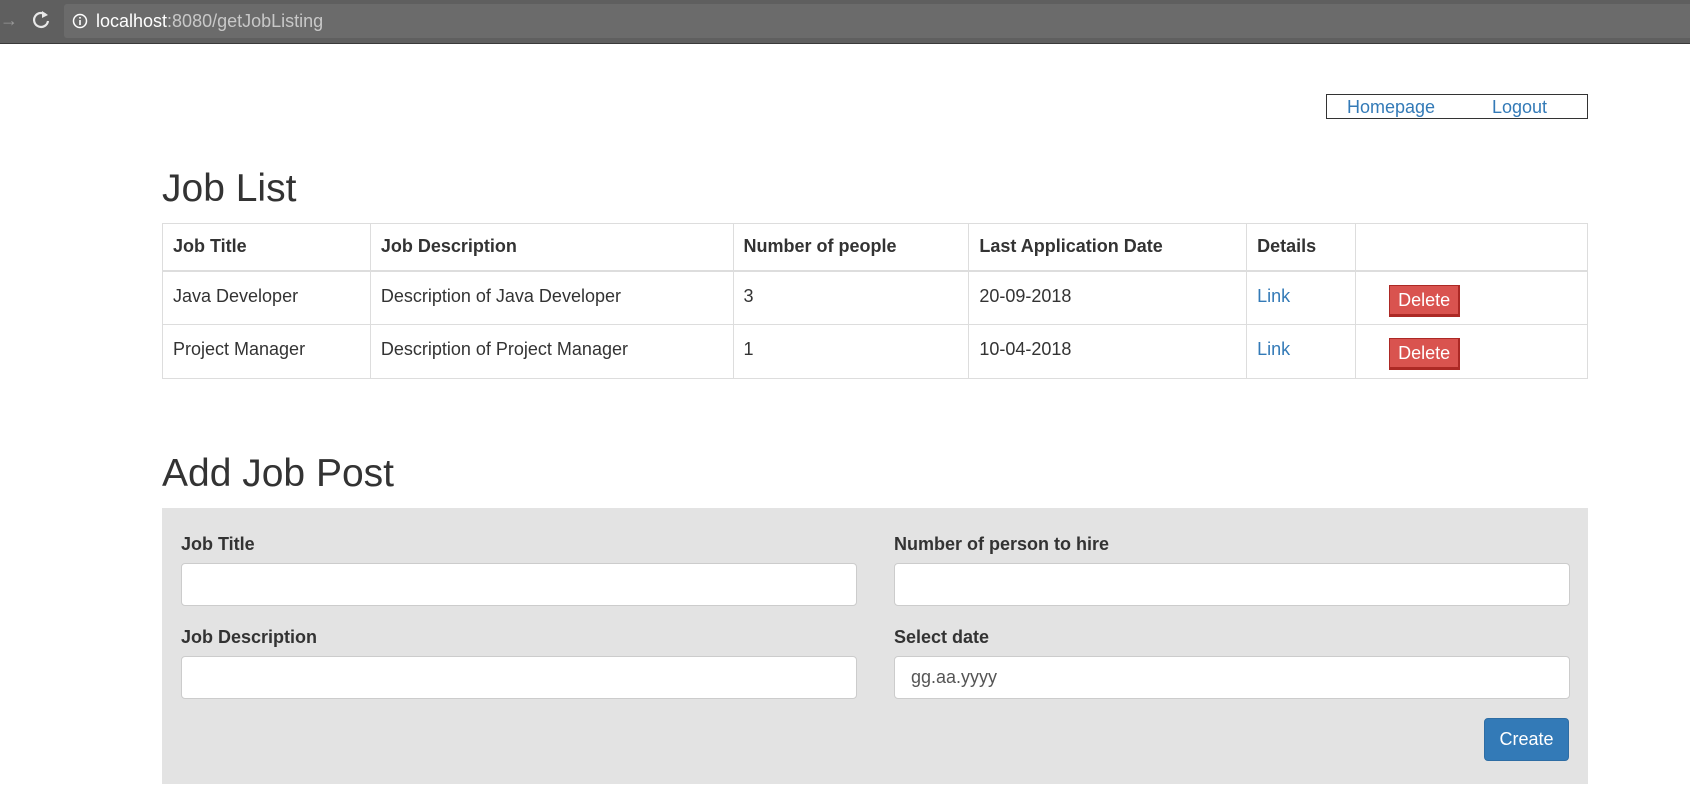 This screenshot has height=809, width=1690. Describe the element at coordinates (1232, 677) in the screenshot. I see `date-input` at that location.